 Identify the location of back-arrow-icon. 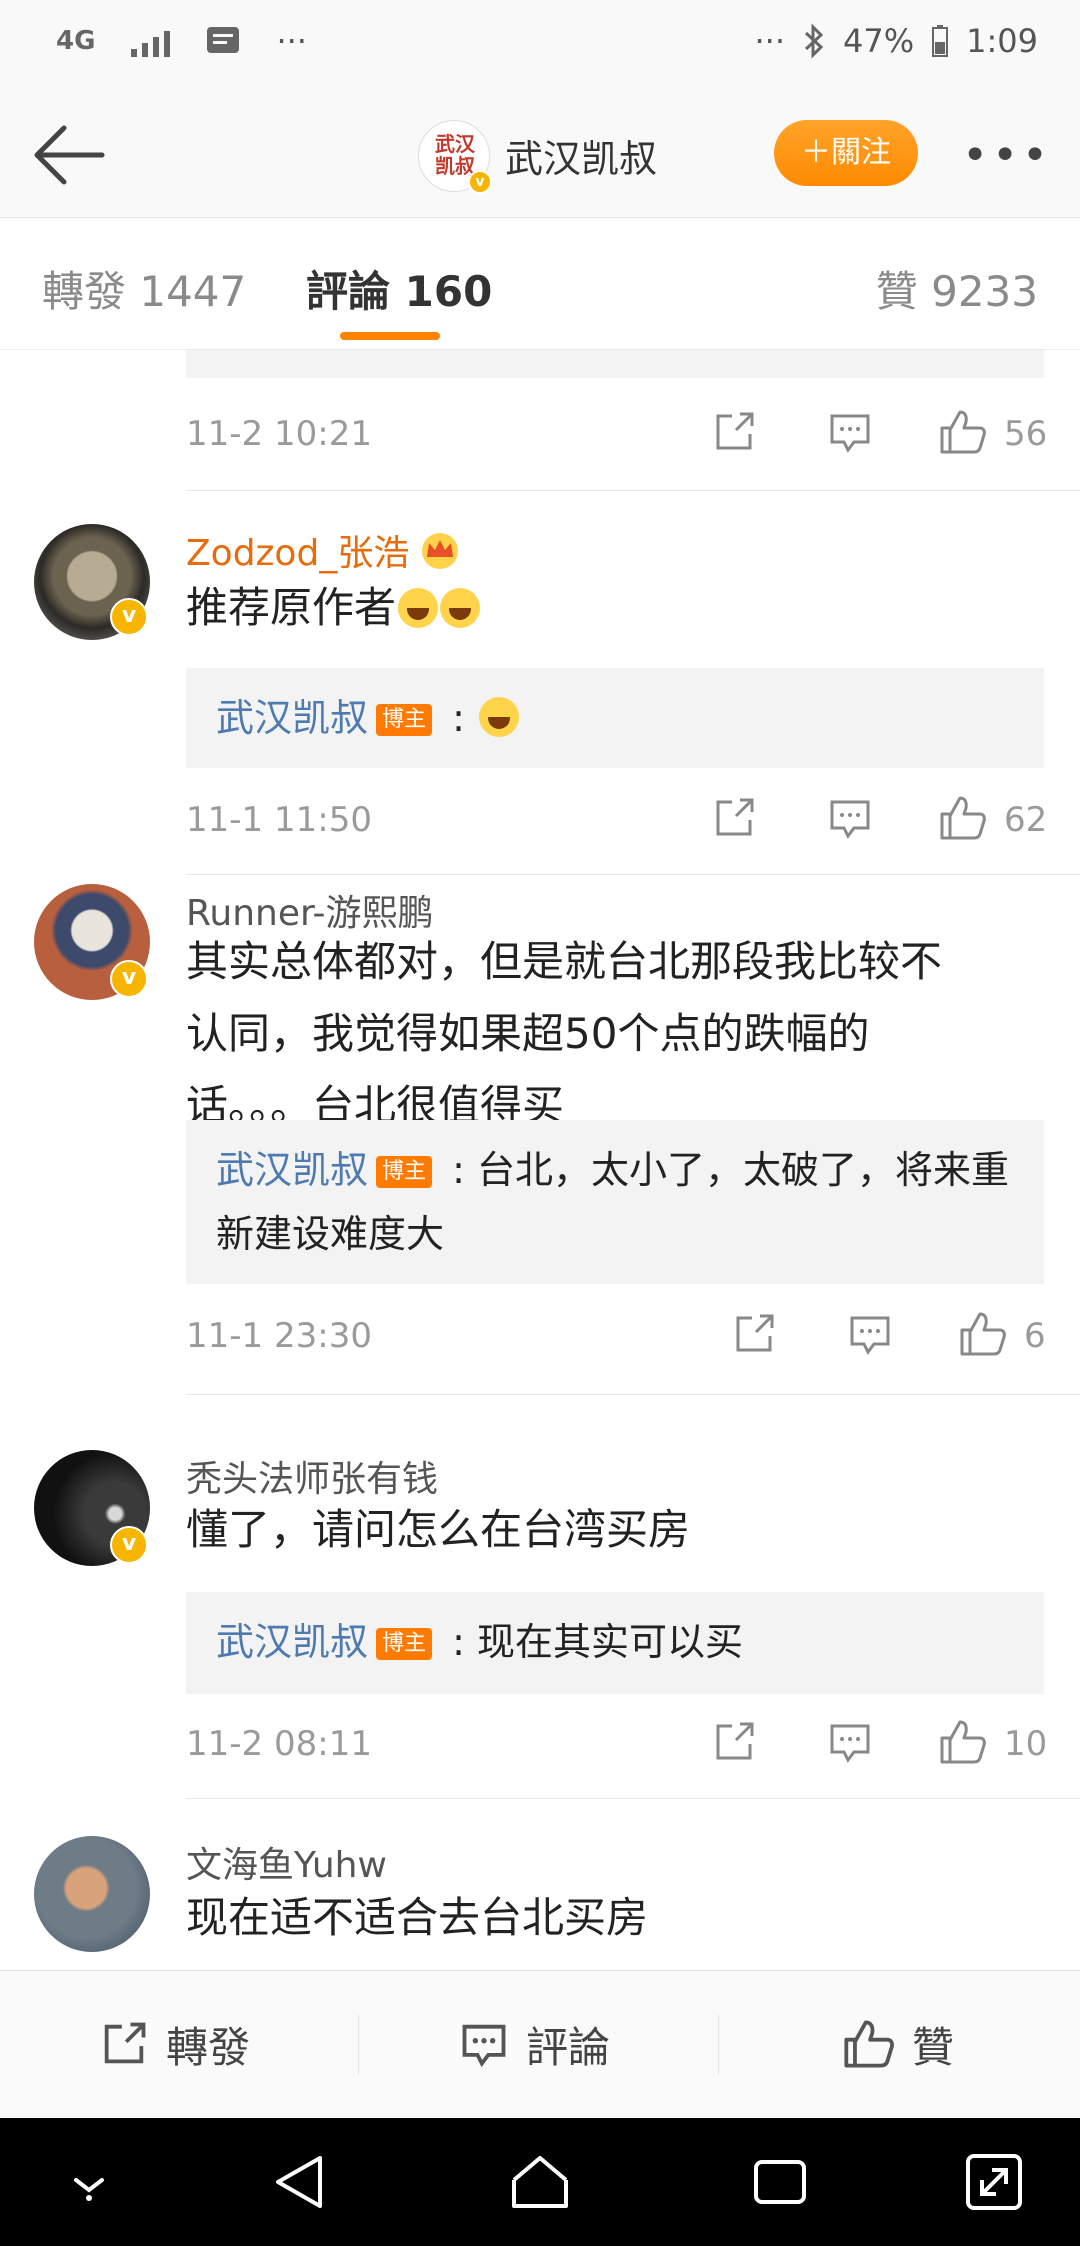
(70, 155).